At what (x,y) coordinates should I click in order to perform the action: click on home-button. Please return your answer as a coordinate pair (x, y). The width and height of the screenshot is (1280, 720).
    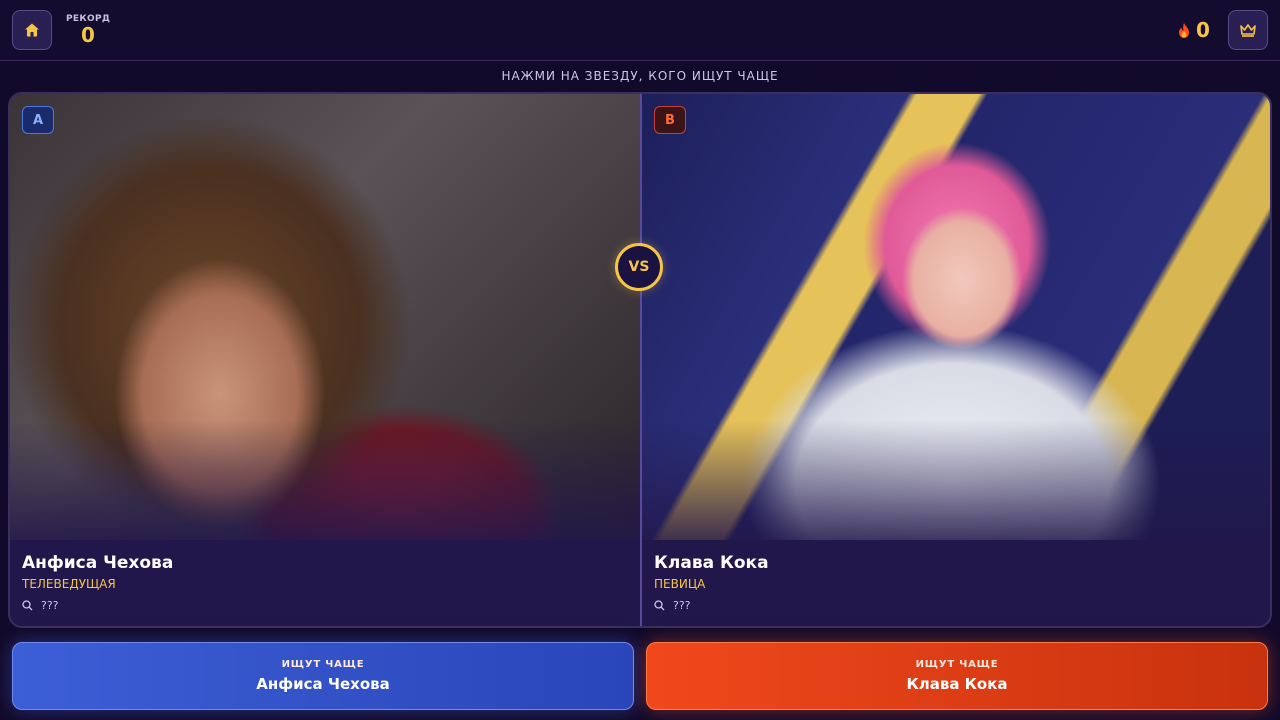
    Looking at the image, I should click on (32, 30).